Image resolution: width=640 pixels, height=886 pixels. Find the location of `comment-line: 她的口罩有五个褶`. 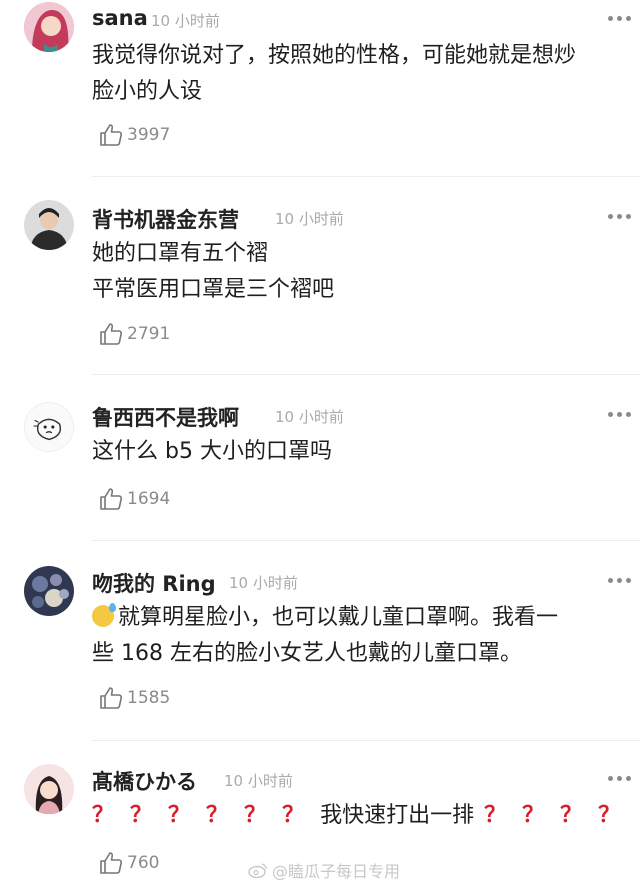

comment-line: 她的口罩有五个褶 is located at coordinates (180, 253).